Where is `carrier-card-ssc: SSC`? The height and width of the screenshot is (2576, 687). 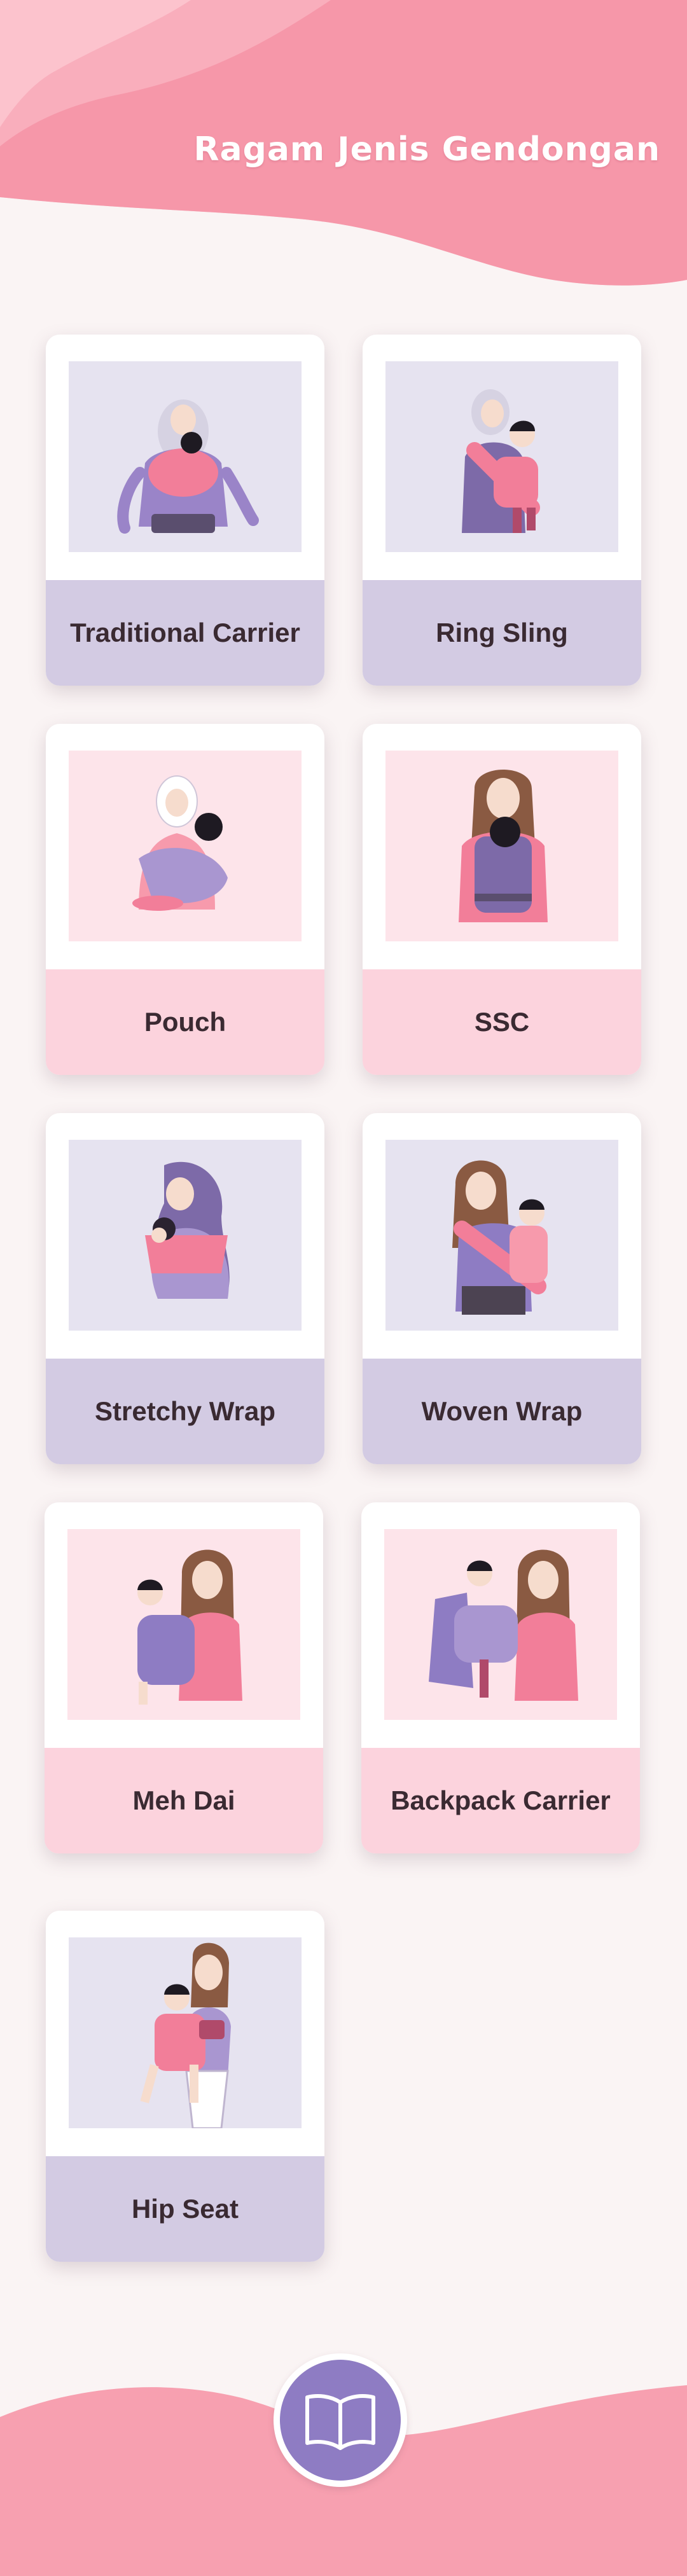
carrier-card-ssc: SSC is located at coordinates (502, 899).